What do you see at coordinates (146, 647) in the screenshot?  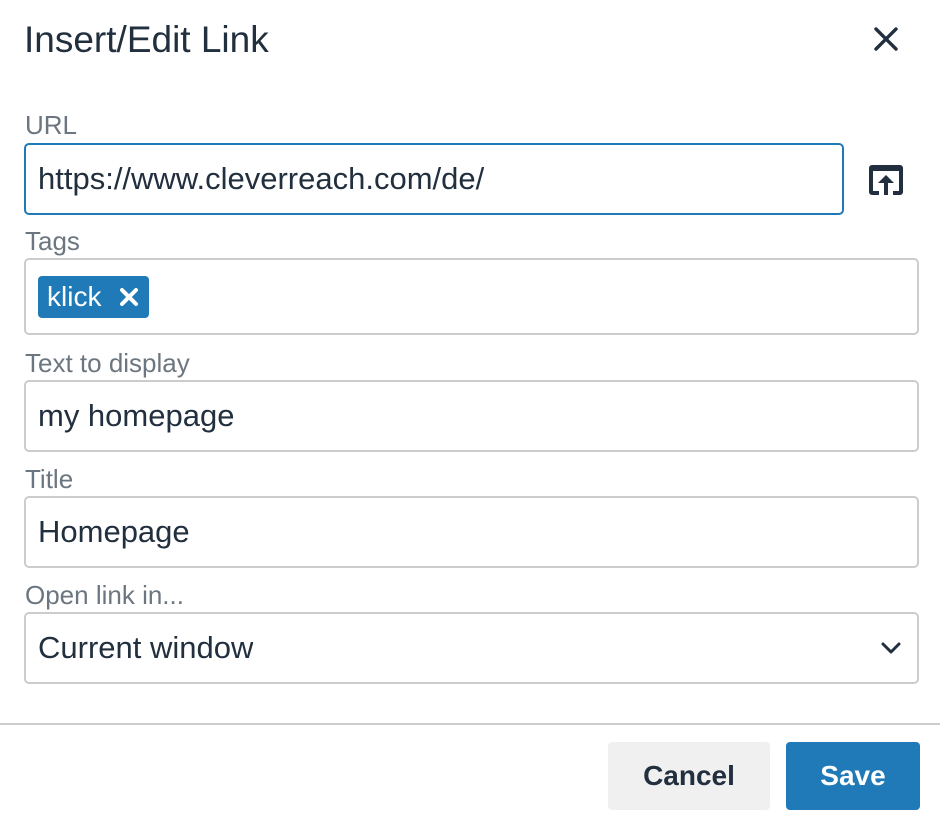 I see `open-link-in-selected: Current window` at bounding box center [146, 647].